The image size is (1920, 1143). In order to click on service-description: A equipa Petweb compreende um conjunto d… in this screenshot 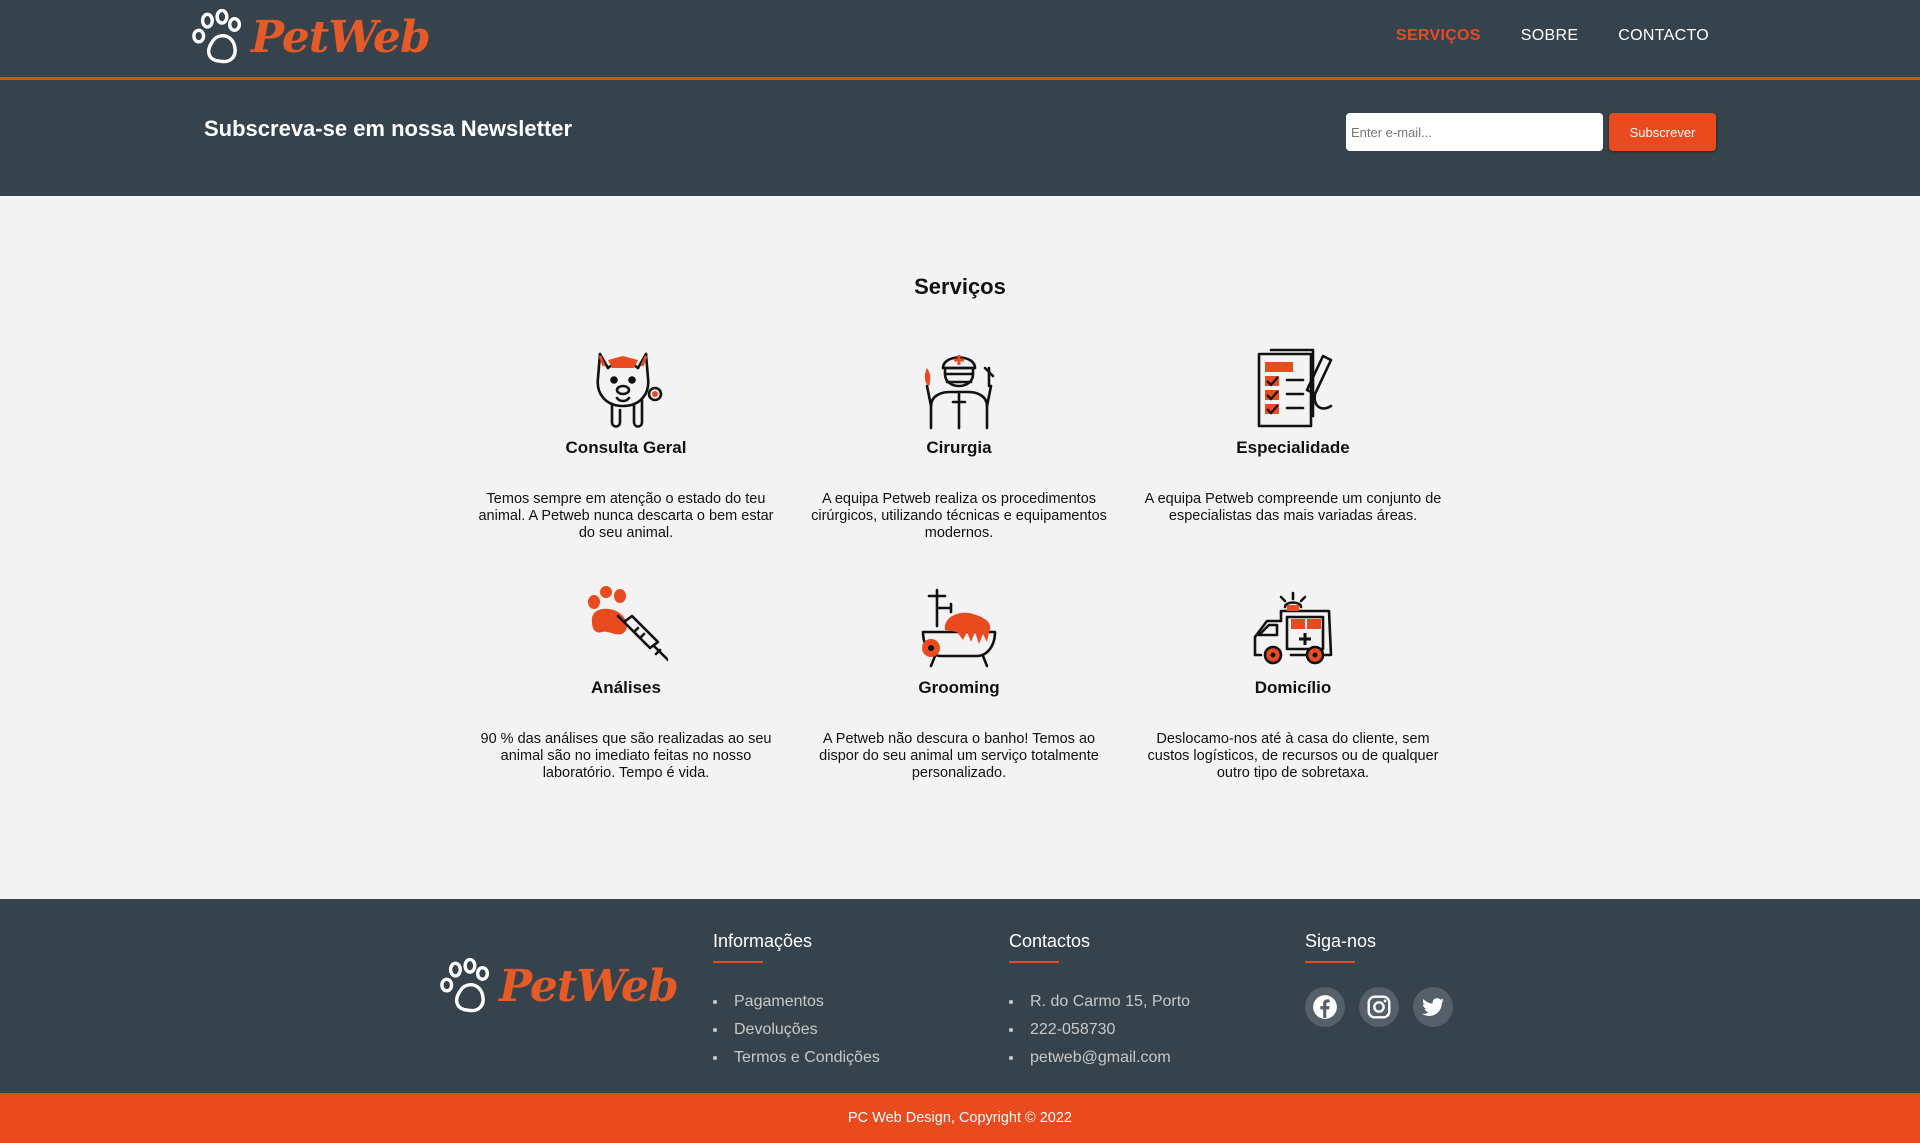, I will do `click(1293, 507)`.